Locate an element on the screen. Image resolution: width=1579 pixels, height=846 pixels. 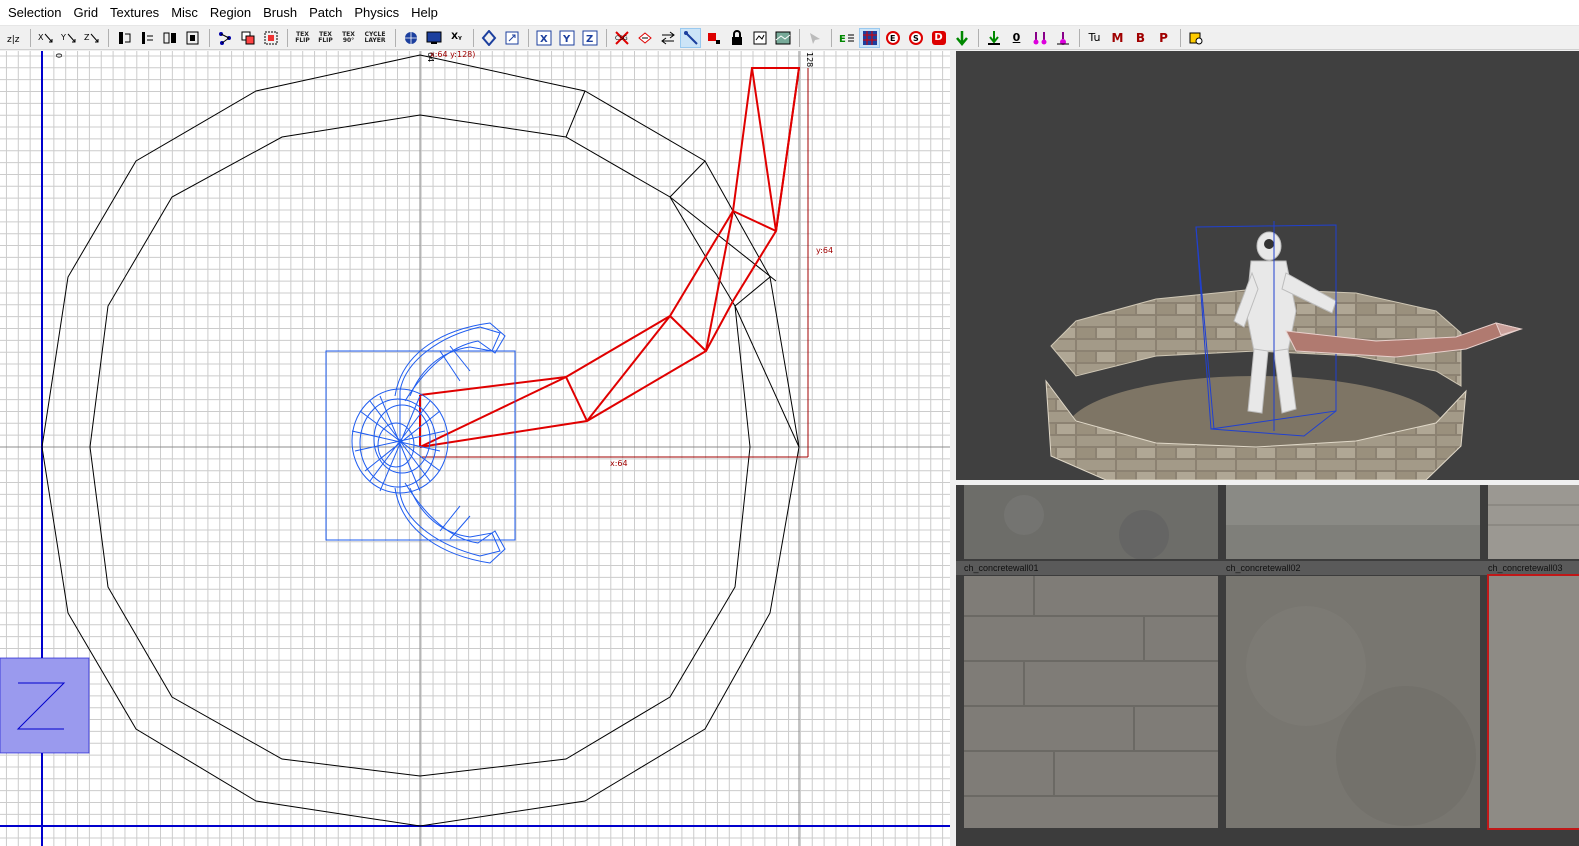
texture-thumb-concretewall03 is located at coordinates (1533, 522).